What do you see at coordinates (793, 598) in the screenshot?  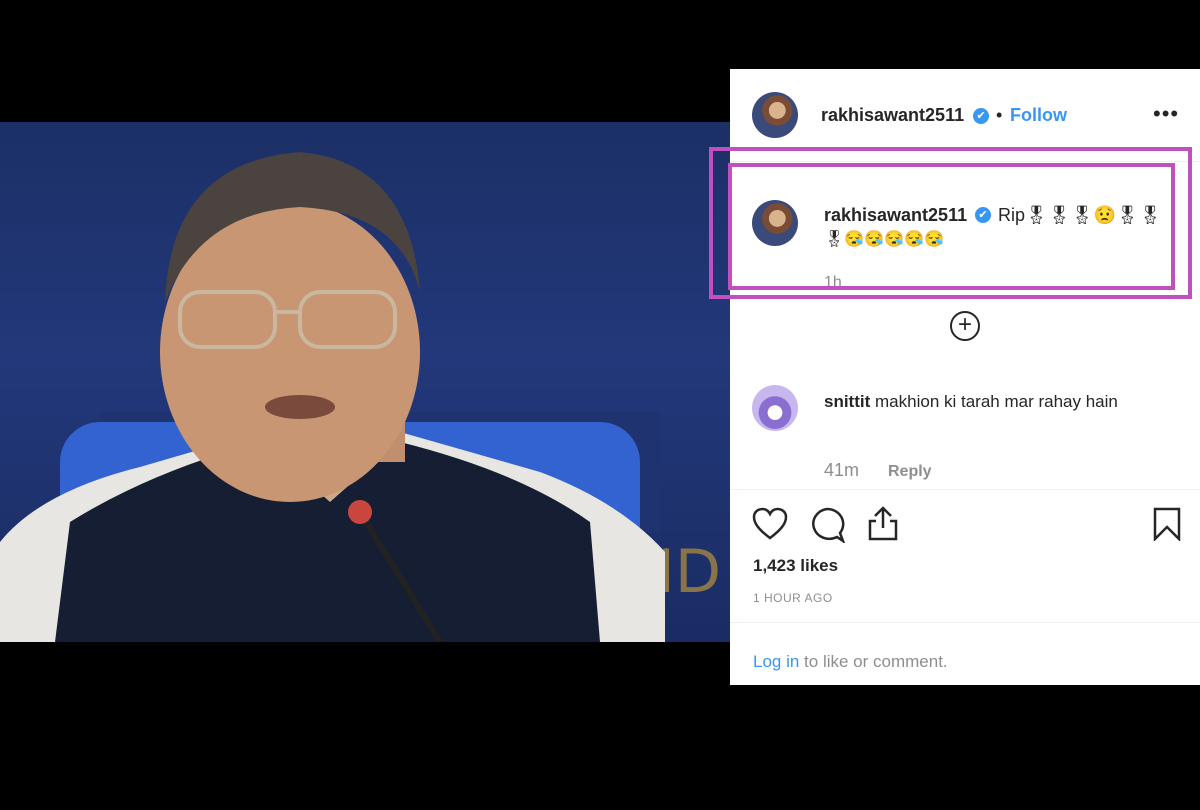 I see `post-time: 1 HOUR AGO` at bounding box center [793, 598].